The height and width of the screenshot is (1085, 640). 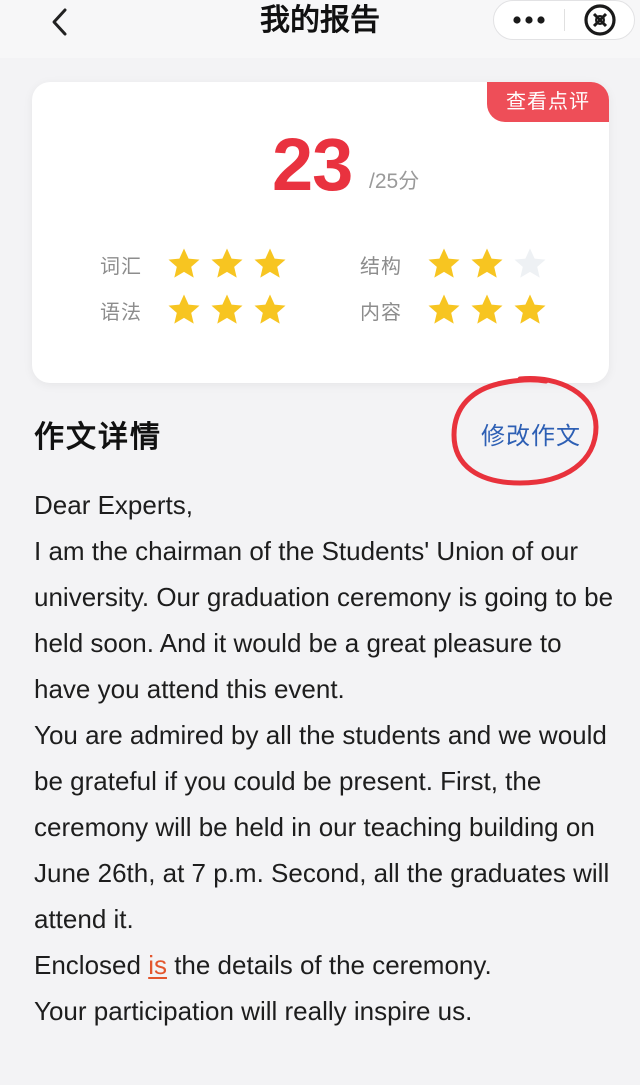 I want to click on edit-essay-button: 修改作文, so click(x=531, y=437).